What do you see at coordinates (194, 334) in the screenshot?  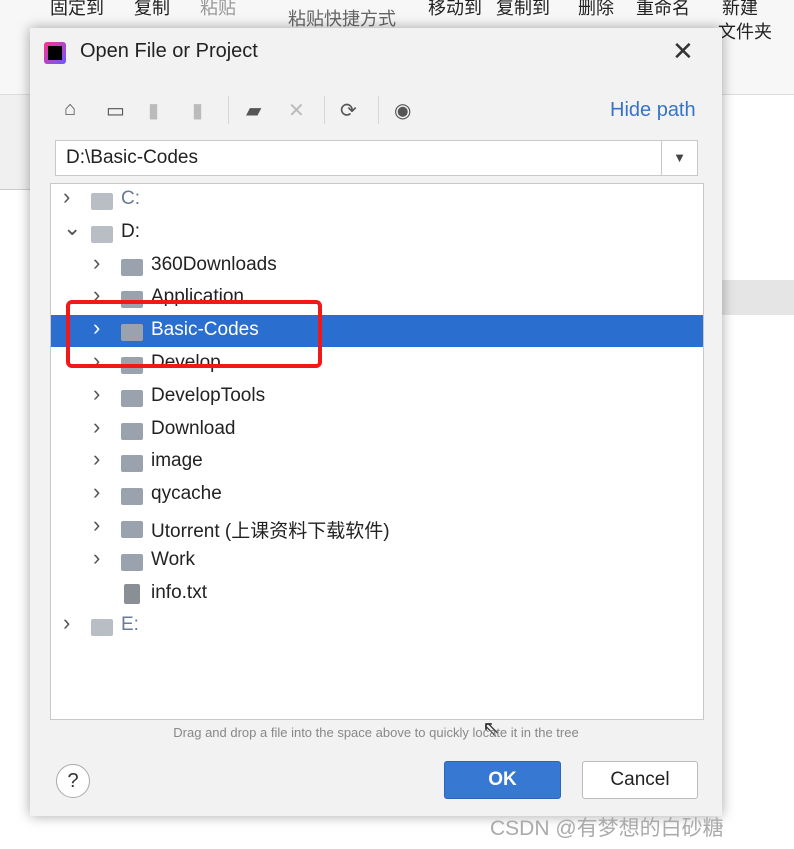 I see `highlight-box` at bounding box center [194, 334].